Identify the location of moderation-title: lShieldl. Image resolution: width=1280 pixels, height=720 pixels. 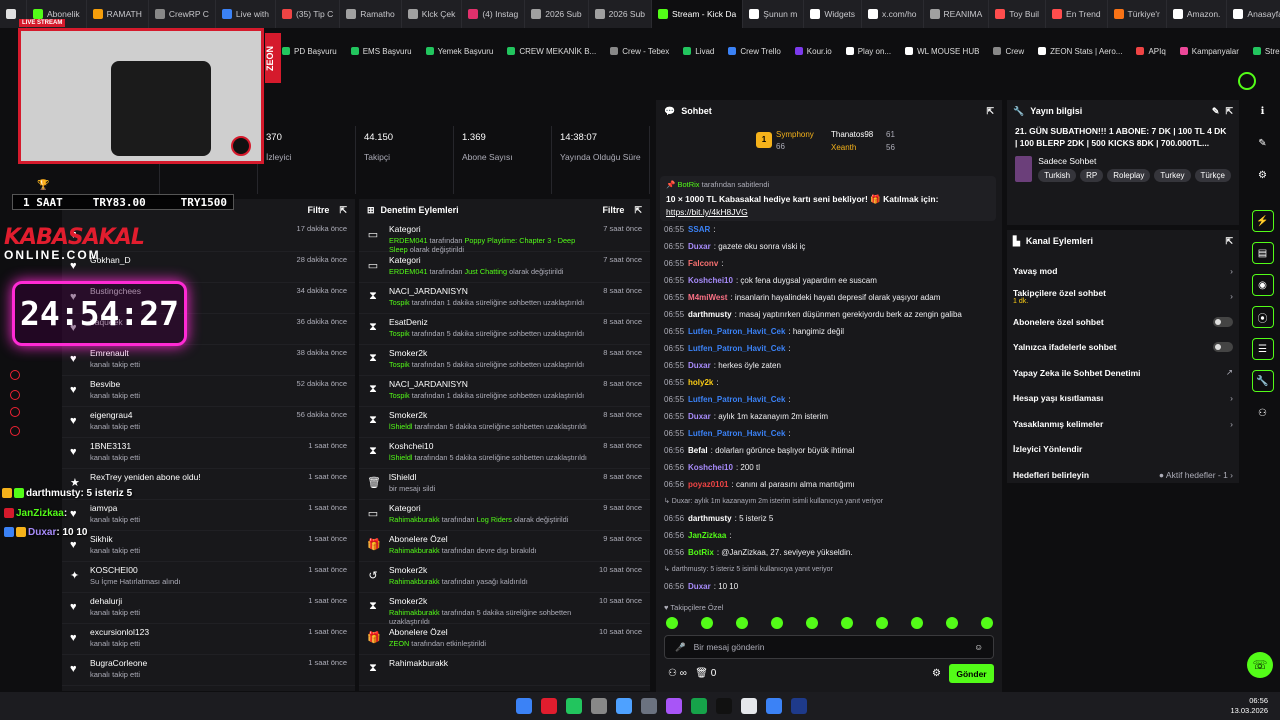
(491, 477).